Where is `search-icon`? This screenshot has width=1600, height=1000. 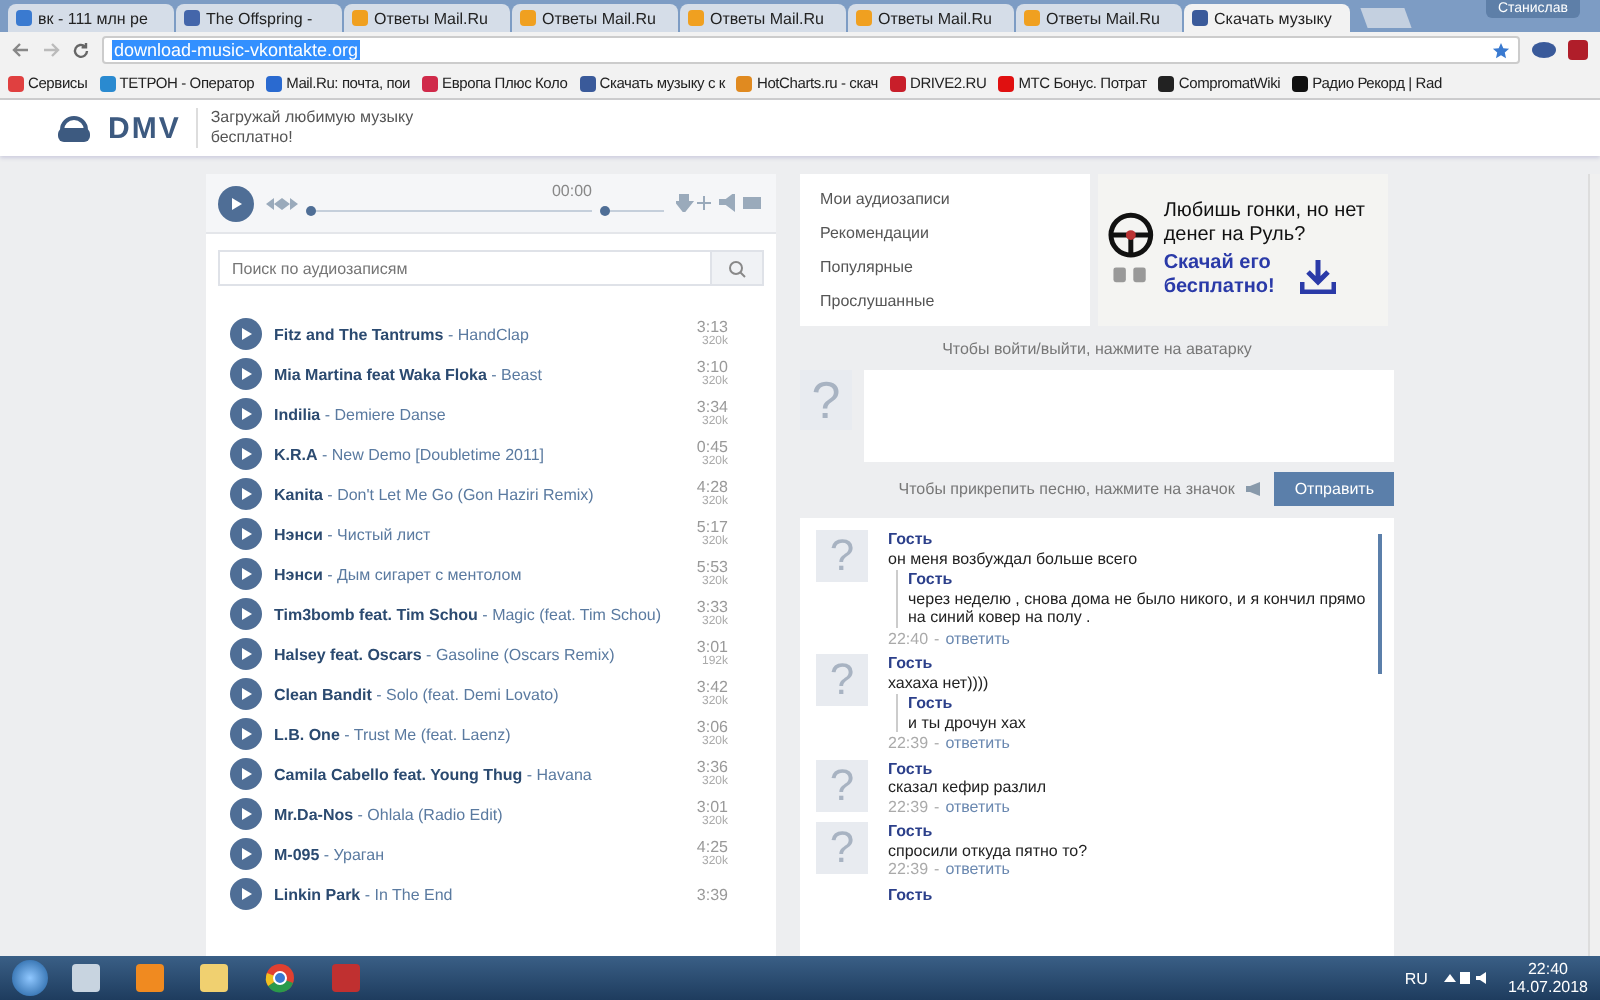 search-icon is located at coordinates (737, 268).